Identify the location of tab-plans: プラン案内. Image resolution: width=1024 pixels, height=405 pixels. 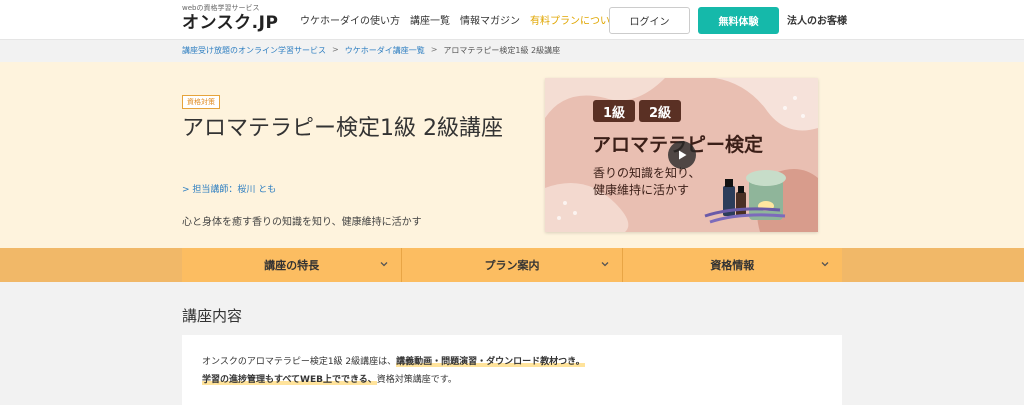
(512, 265).